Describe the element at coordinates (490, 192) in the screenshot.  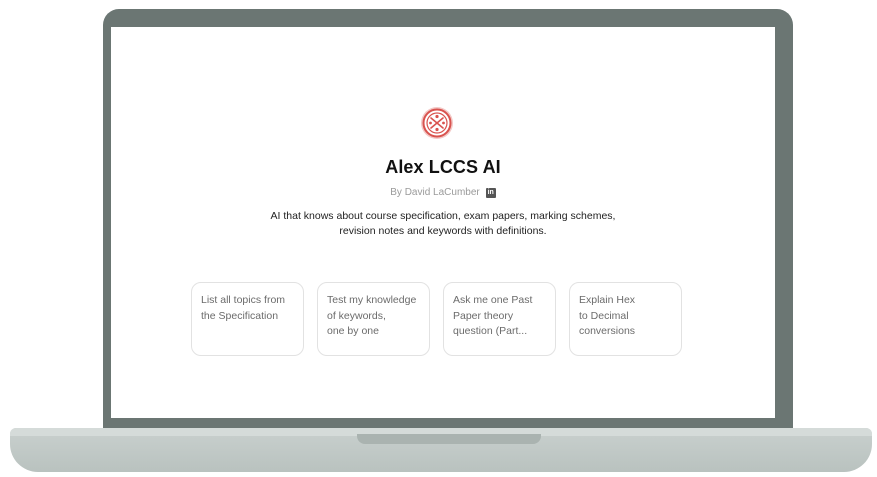
I see `linkedin-icon: in` at that location.